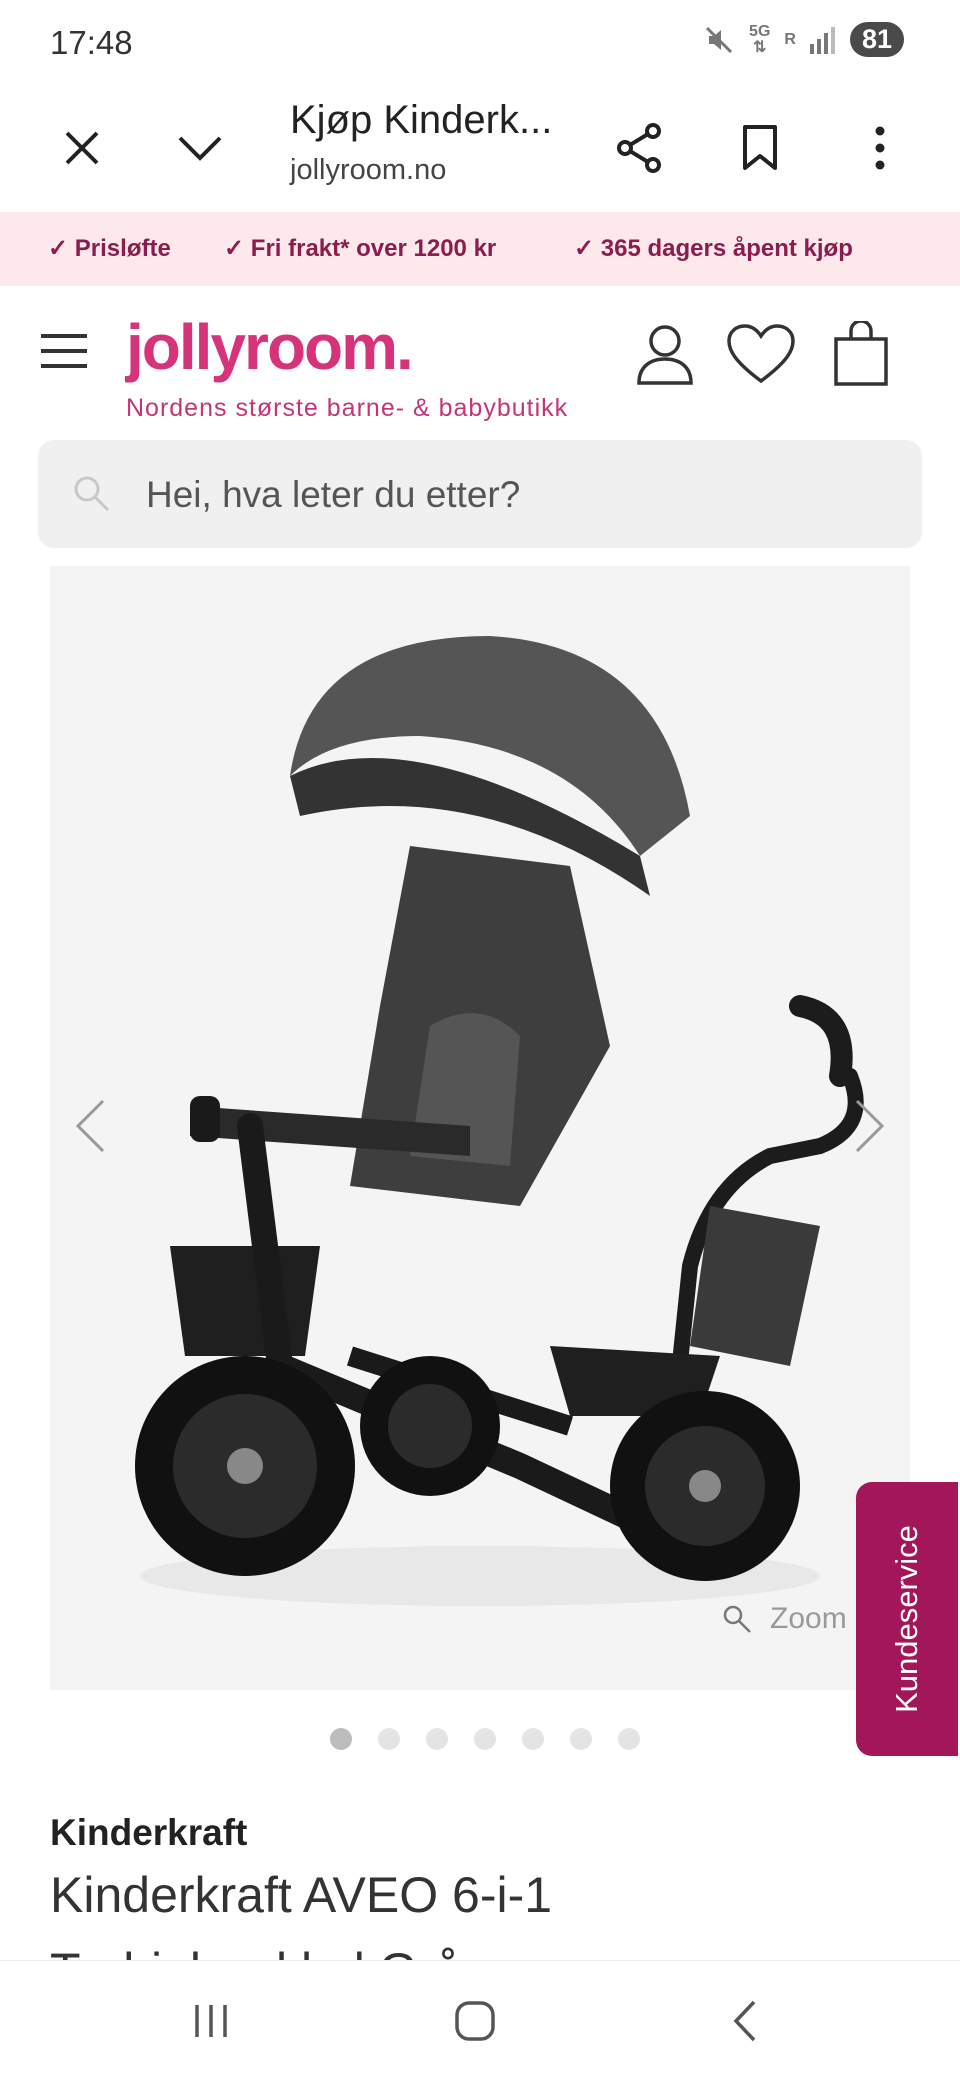 The image size is (960, 2081). What do you see at coordinates (876, 39) in the screenshot?
I see `battery-indicator: 81` at bounding box center [876, 39].